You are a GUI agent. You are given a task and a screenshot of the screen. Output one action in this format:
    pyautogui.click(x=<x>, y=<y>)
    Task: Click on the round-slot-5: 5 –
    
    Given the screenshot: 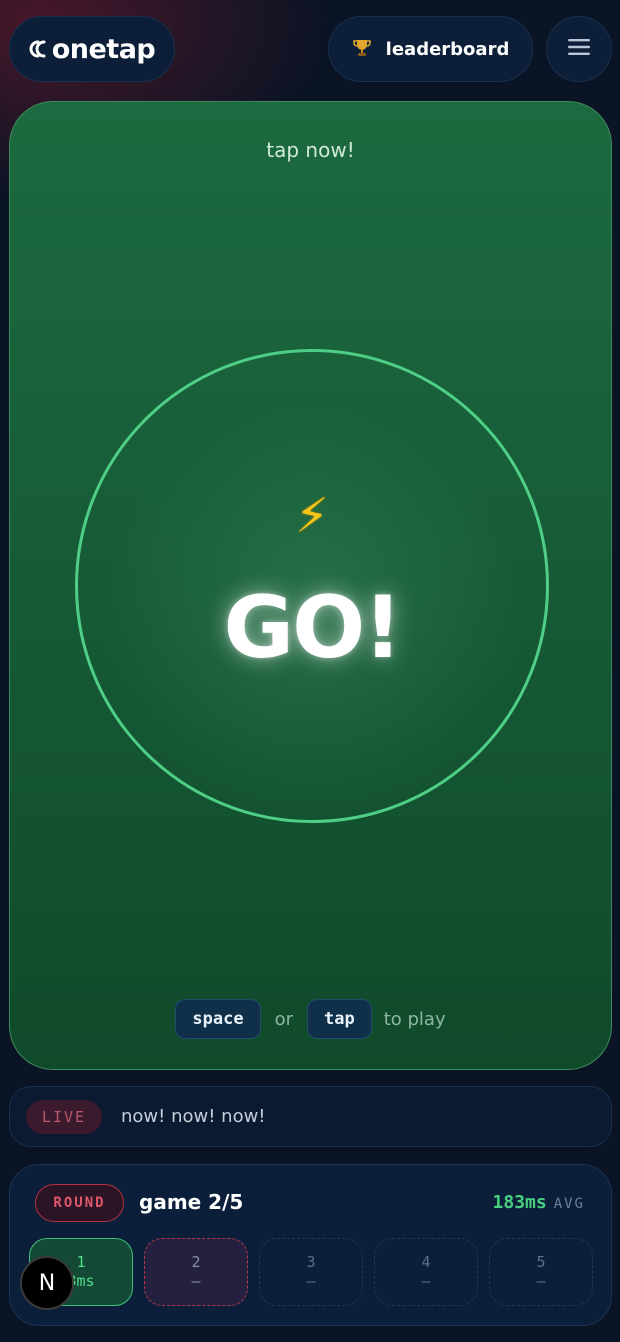 What is the action you would take?
    pyautogui.click(x=541, y=1272)
    